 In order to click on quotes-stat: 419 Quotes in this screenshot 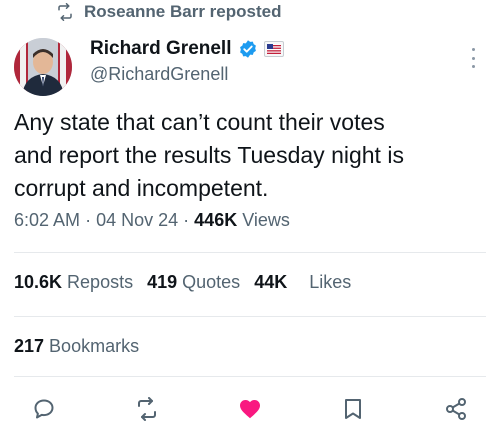, I will do `click(193, 282)`.